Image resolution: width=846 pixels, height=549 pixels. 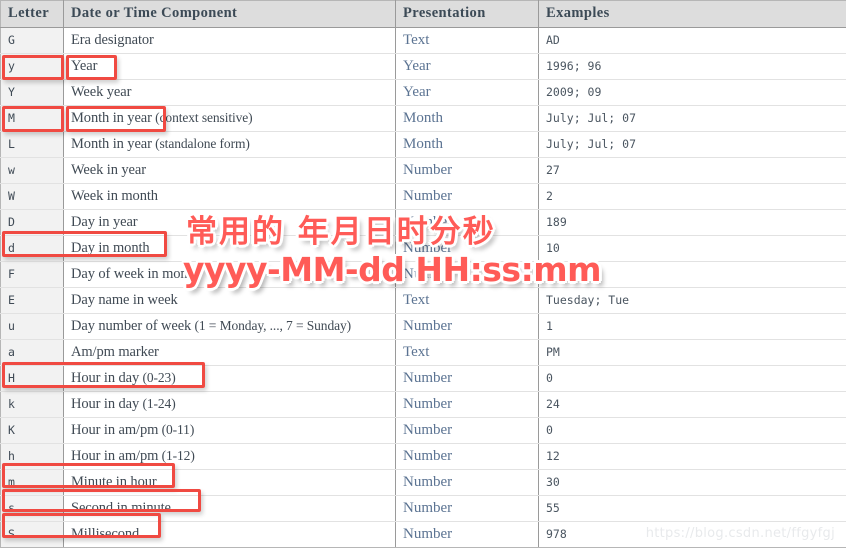 What do you see at coordinates (32, 196) in the screenshot?
I see `cell-letter: W` at bounding box center [32, 196].